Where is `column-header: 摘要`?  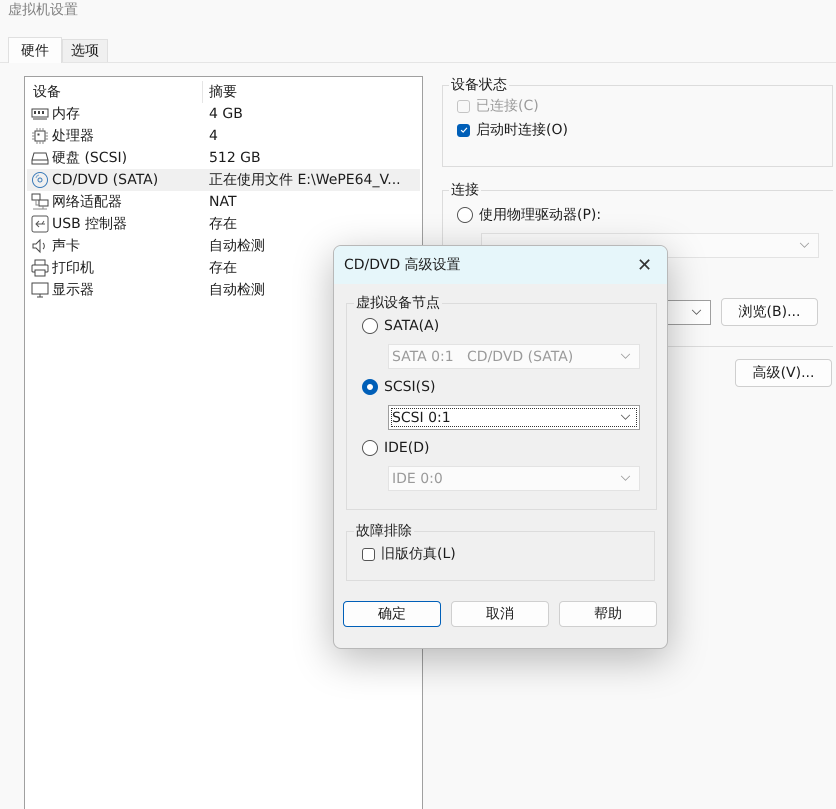
column-header: 摘要 is located at coordinates (311, 92).